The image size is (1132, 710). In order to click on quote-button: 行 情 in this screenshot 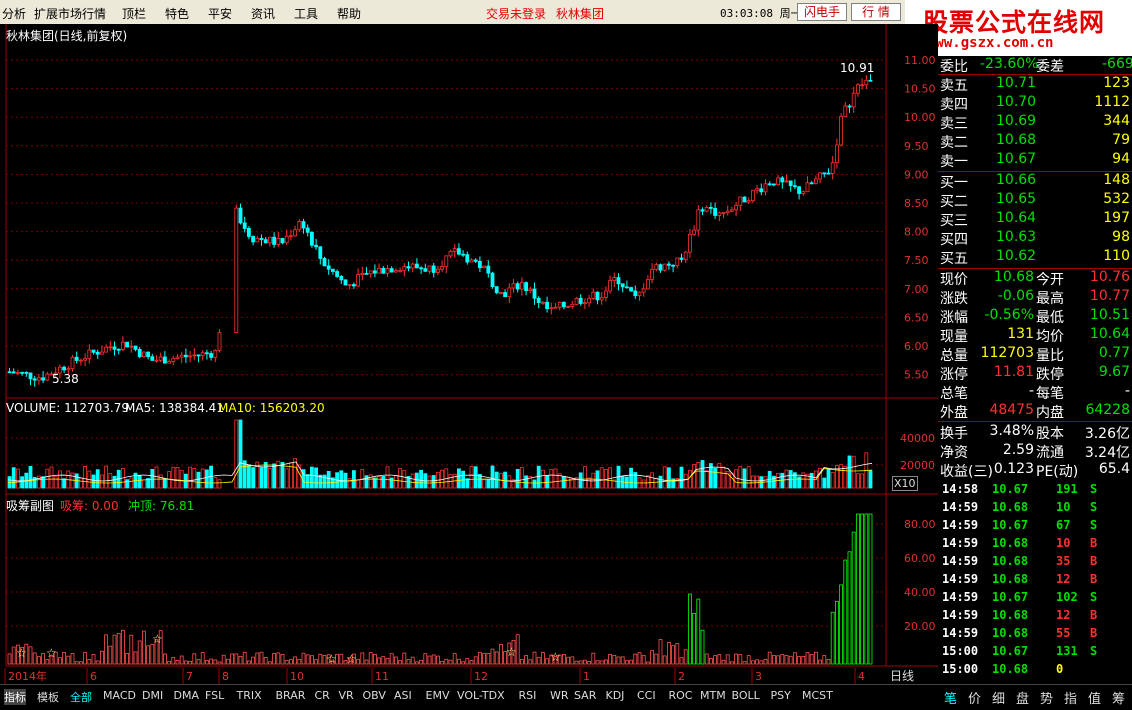, I will do `click(876, 12)`.